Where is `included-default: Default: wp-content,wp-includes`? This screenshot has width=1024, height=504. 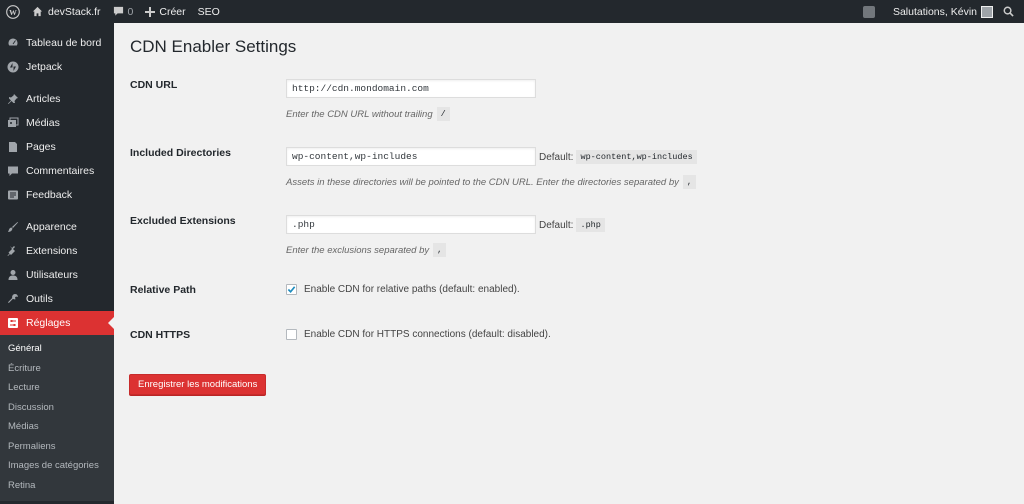
included-default: Default: wp-content,wp-includes is located at coordinates (618, 157).